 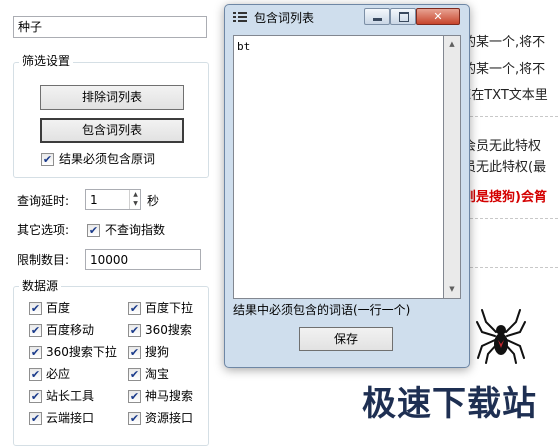 I want to click on source-label: 站长工具, so click(x=70, y=396).